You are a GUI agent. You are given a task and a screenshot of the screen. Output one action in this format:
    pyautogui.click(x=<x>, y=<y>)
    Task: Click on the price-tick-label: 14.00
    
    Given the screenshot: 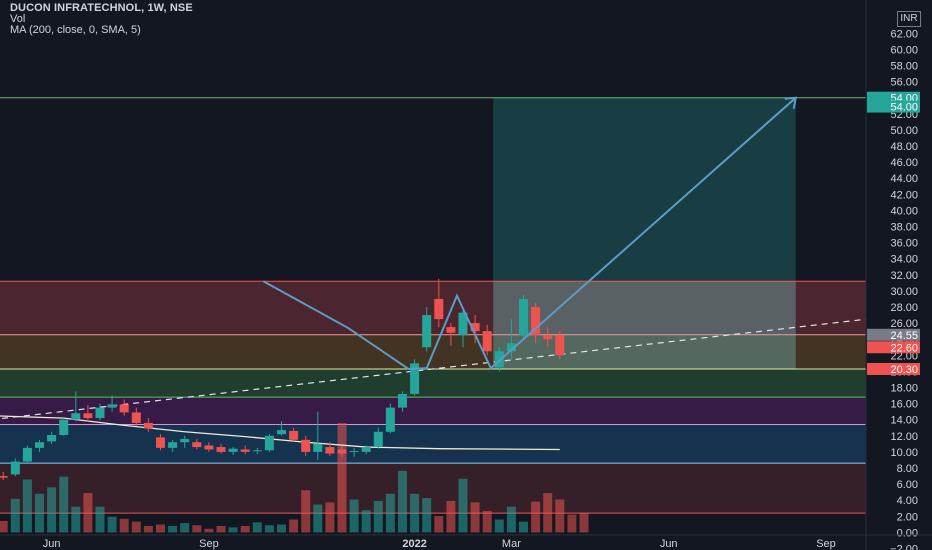 What is the action you would take?
    pyautogui.click(x=904, y=421)
    